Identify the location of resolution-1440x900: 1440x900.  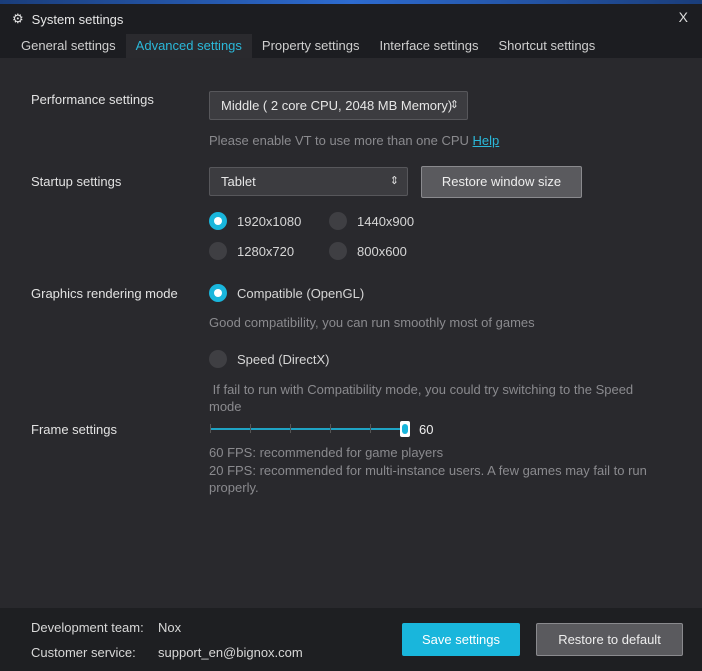
(371, 221).